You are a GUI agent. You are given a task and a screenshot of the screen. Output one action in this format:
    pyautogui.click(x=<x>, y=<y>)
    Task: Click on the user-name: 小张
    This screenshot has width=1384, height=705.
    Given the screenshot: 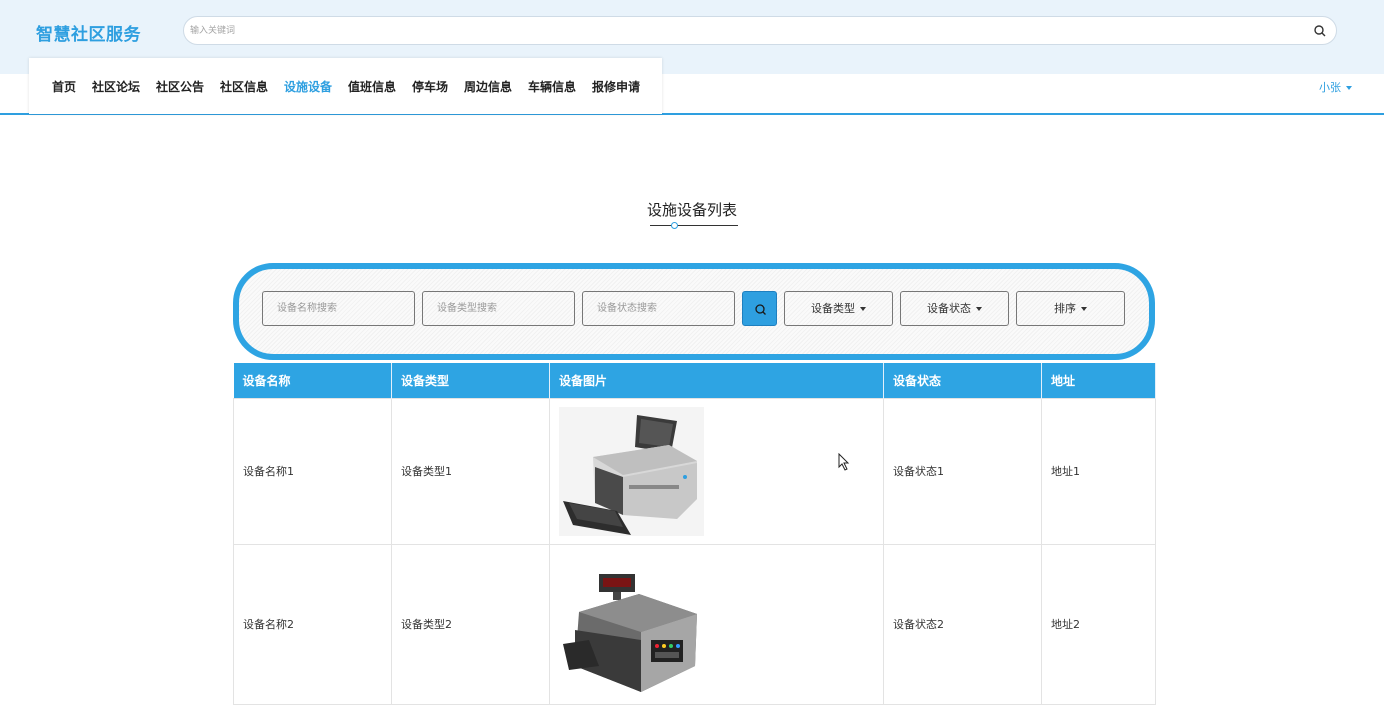 What is the action you would take?
    pyautogui.click(x=1330, y=87)
    